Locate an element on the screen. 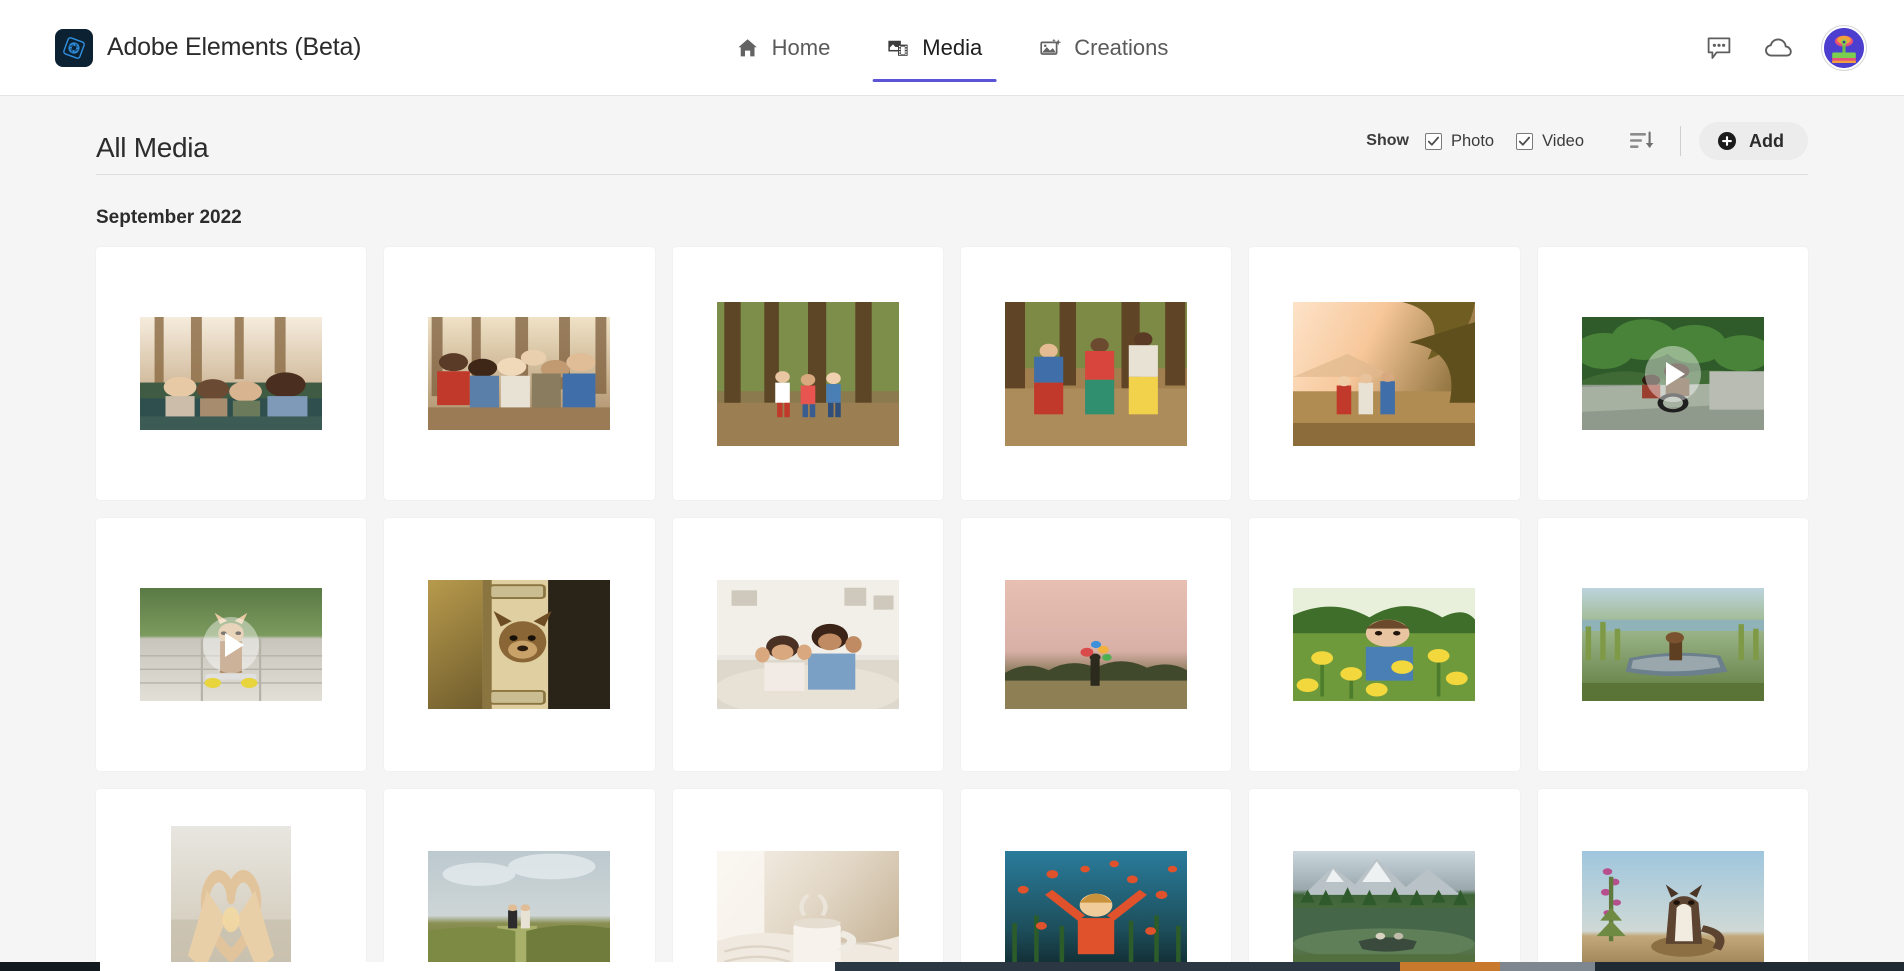 Image resolution: width=1904 pixels, height=971 pixels. filter-video-label: Video is located at coordinates (1563, 140).